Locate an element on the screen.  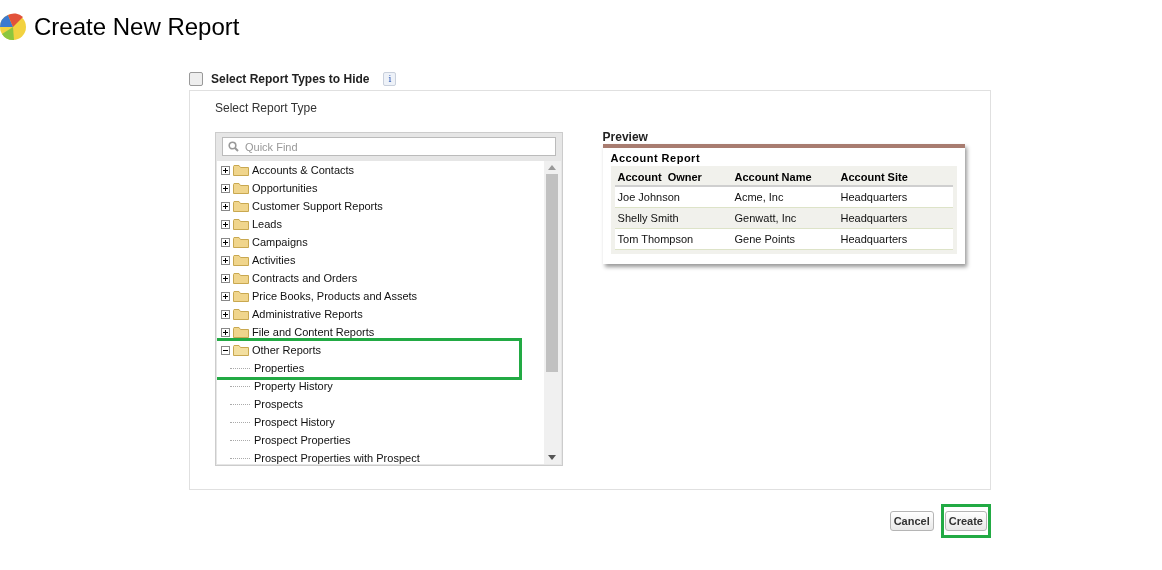
quick-find-field: Quick Find is located at coordinates (389, 146).